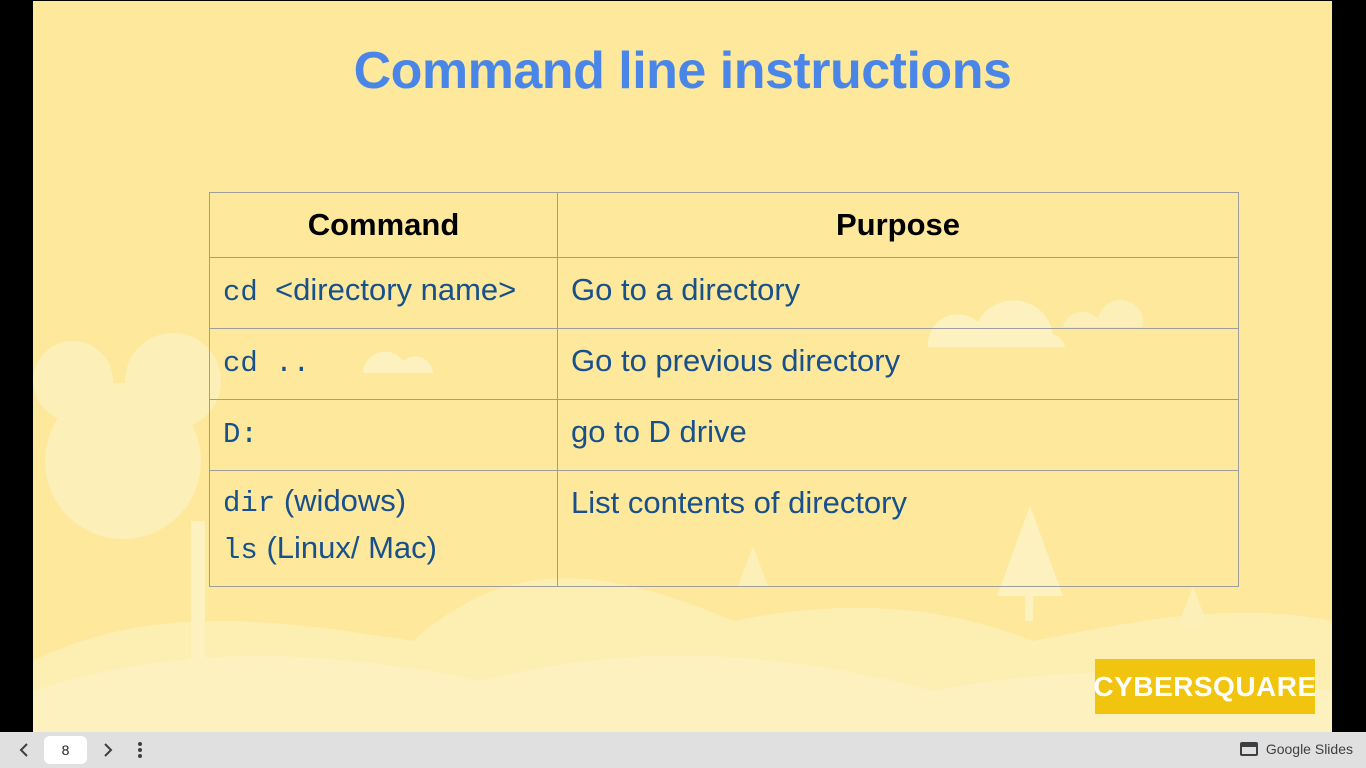  Describe the element at coordinates (383, 435) in the screenshot. I see `command-cell: D:` at that location.